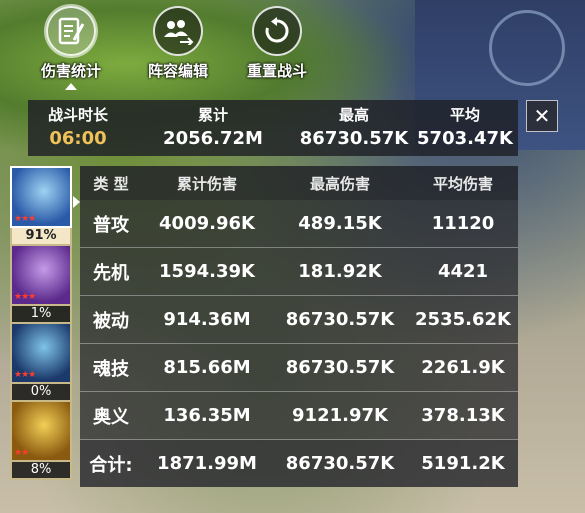 The width and height of the screenshot is (585, 513). What do you see at coordinates (207, 367) in the screenshot?
I see `row-total: 815.66M` at bounding box center [207, 367].